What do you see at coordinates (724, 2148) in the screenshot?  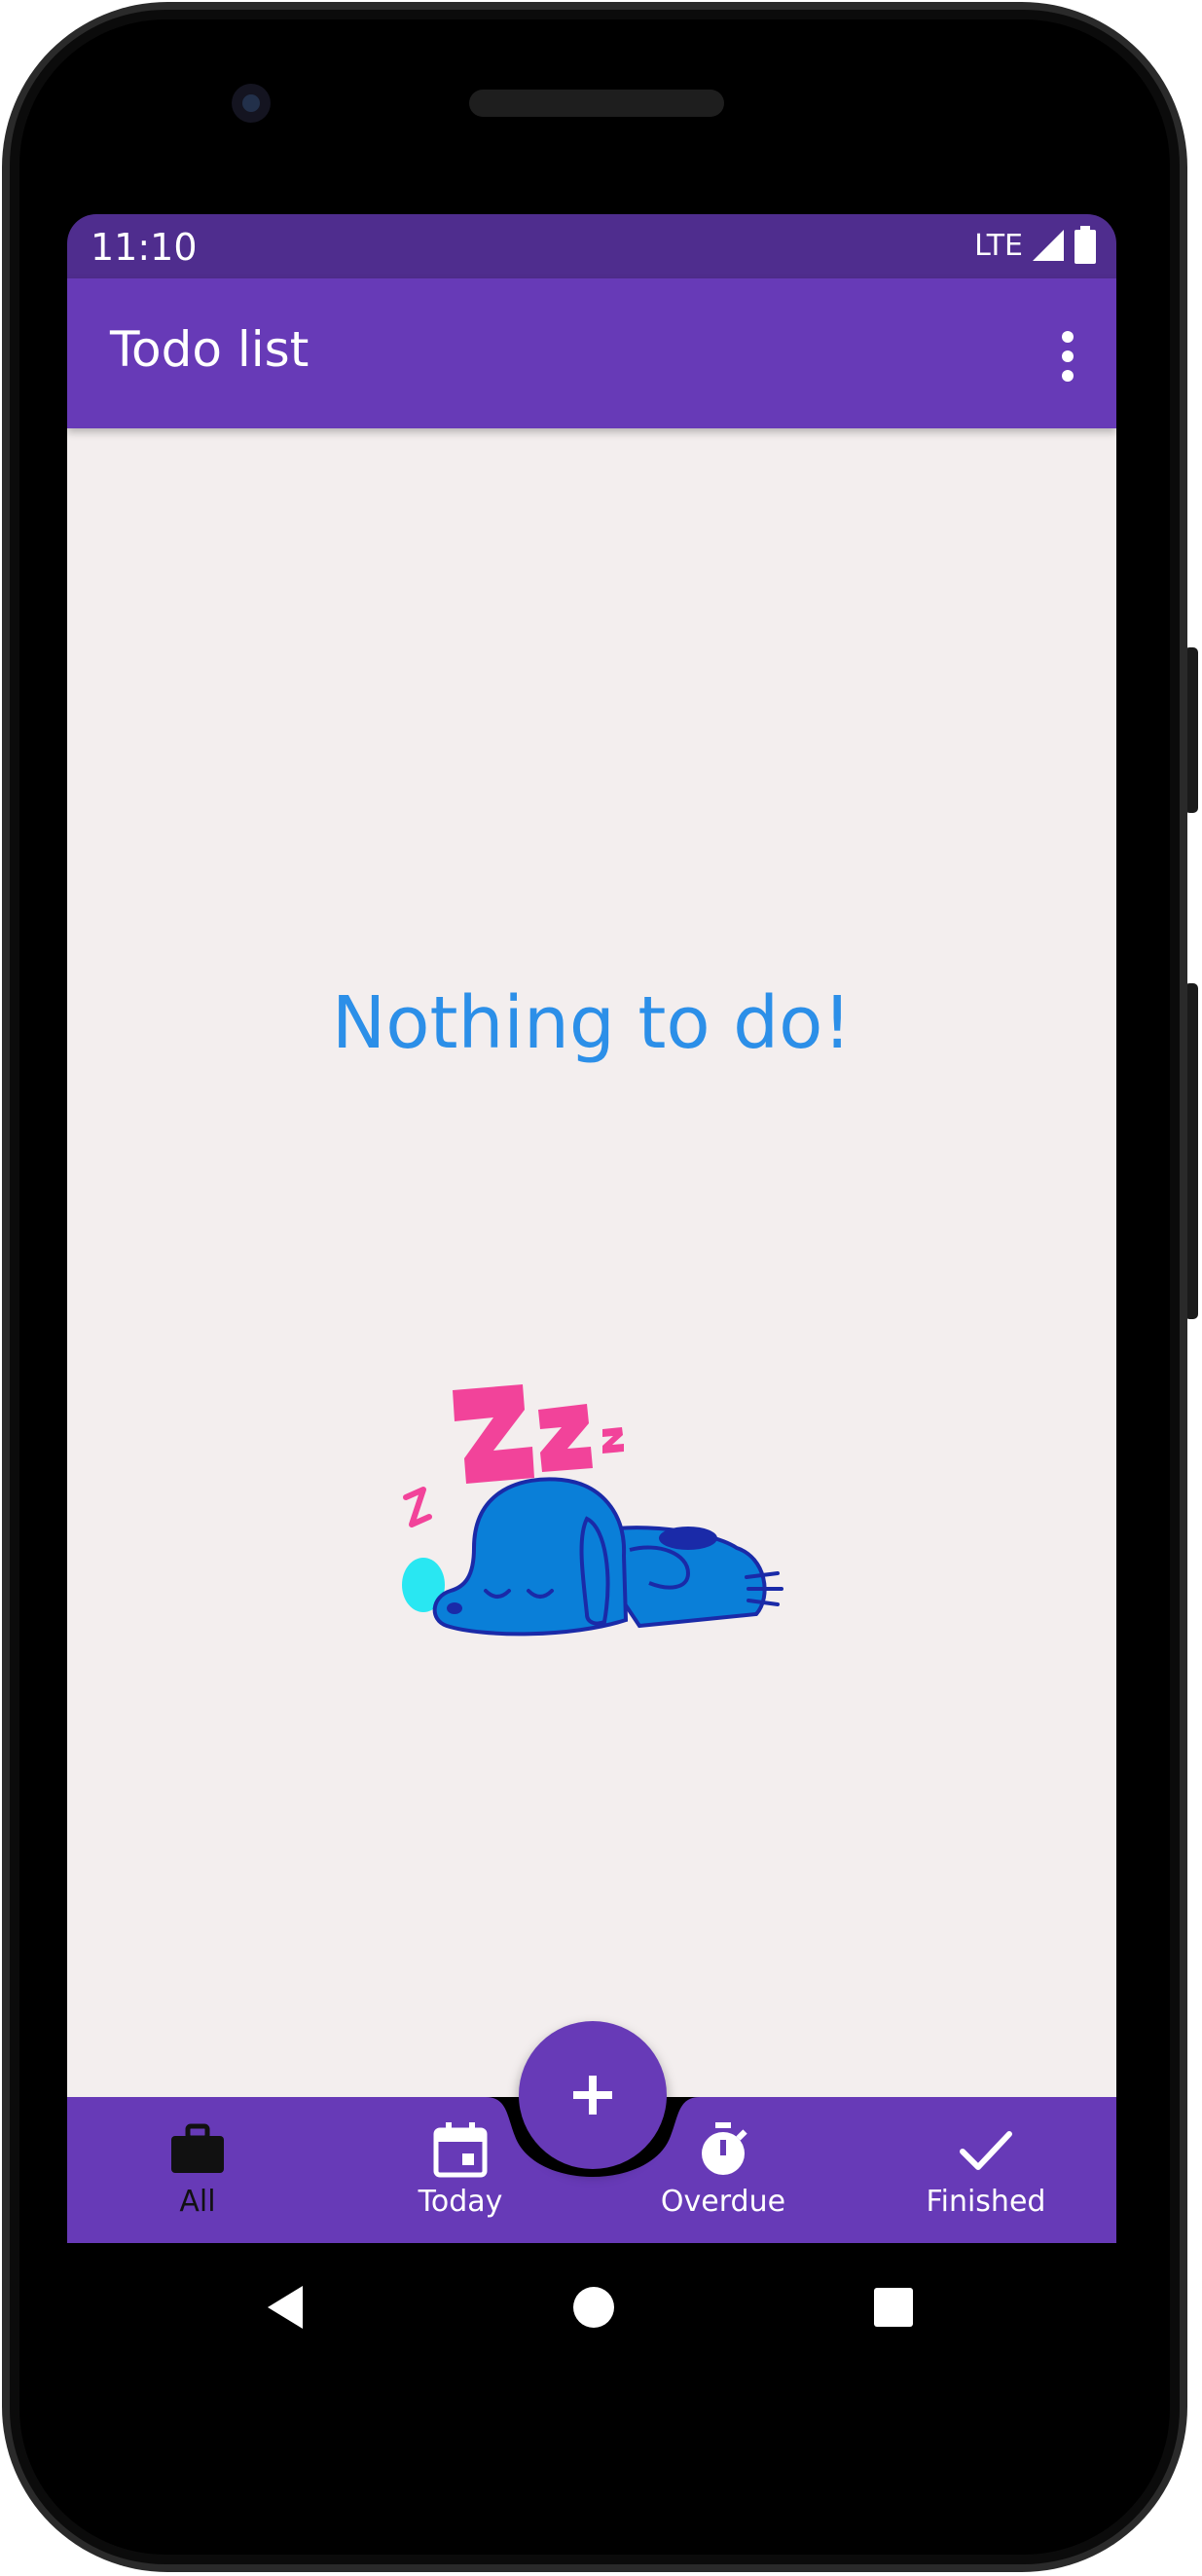 I see `timer-icon` at bounding box center [724, 2148].